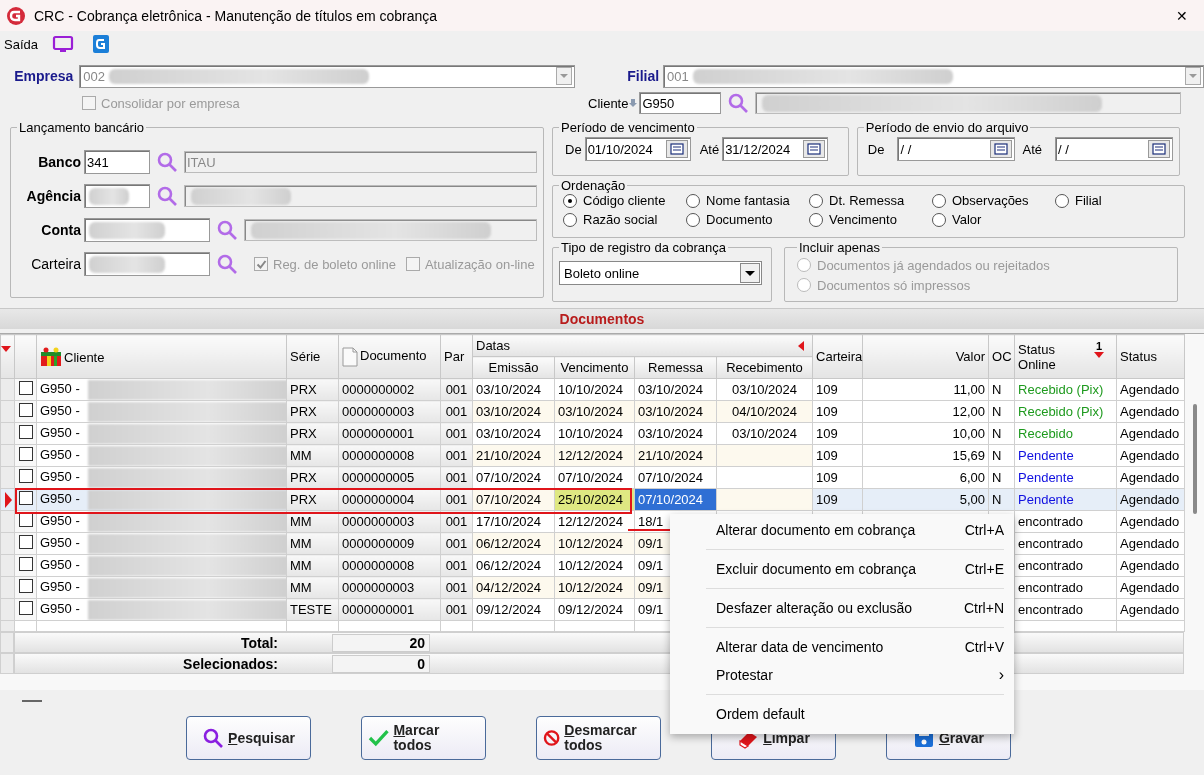  Describe the element at coordinates (170, 103) in the screenshot. I see `checkbox-label: Consolidar por empresa` at that location.